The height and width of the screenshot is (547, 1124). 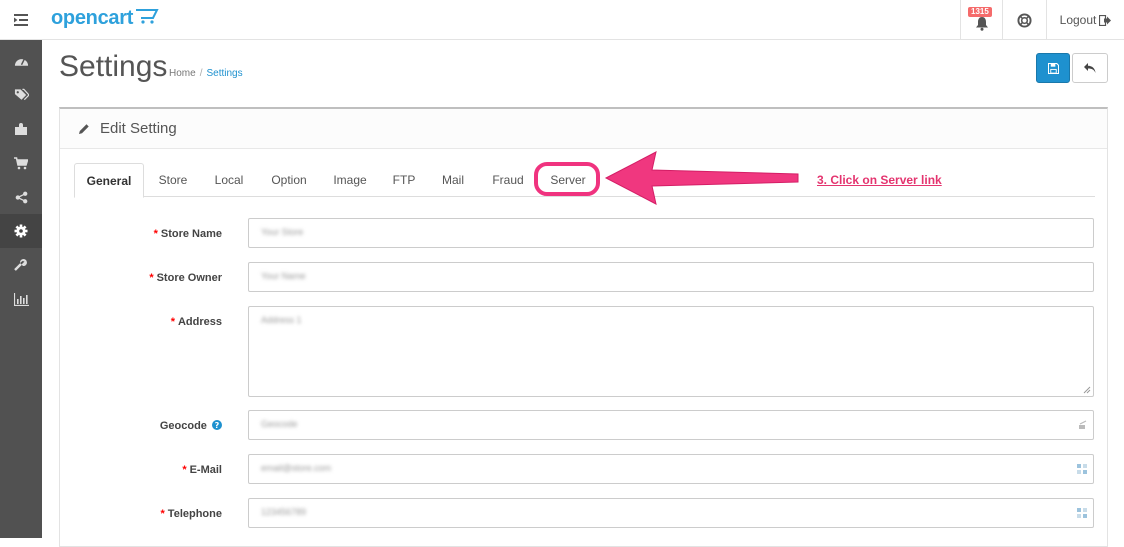 I want to click on wrench-icon, so click(x=21, y=265).